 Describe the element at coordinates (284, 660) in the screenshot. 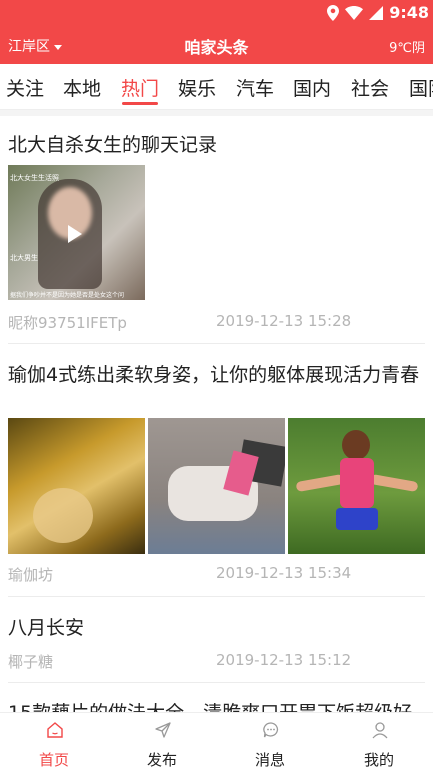

I see `article-time: 2019-12-13 15:12` at that location.